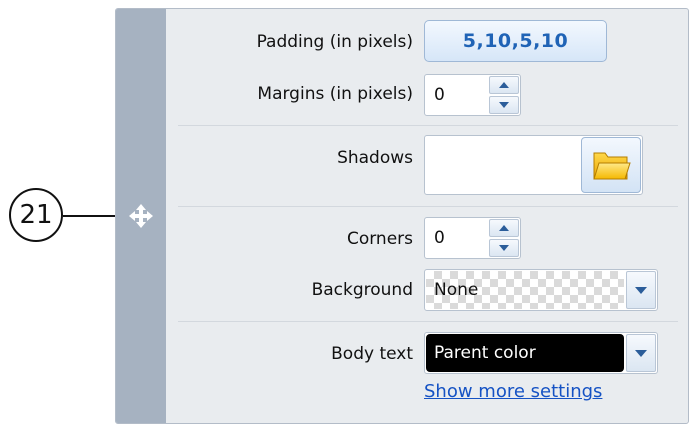 The height and width of the screenshot is (436, 695). What do you see at coordinates (456, 290) in the screenshot?
I see `background-value: None` at bounding box center [456, 290].